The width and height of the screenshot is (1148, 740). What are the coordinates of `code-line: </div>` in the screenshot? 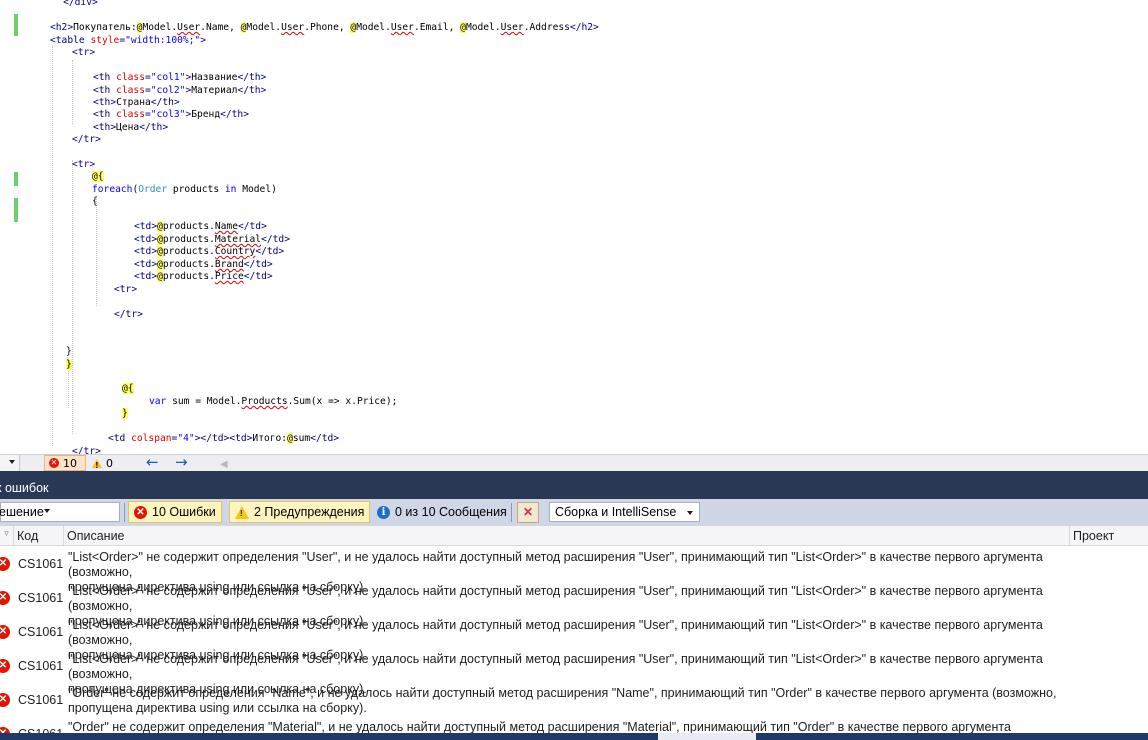 It's located at (69, 4).